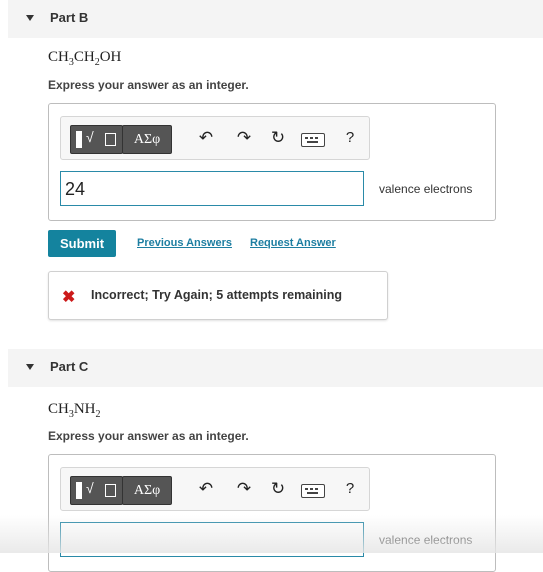 Image resolution: width=543 pixels, height=572 pixels. Describe the element at coordinates (275, 19) in the screenshot. I see `part-b-header: Part B` at that location.